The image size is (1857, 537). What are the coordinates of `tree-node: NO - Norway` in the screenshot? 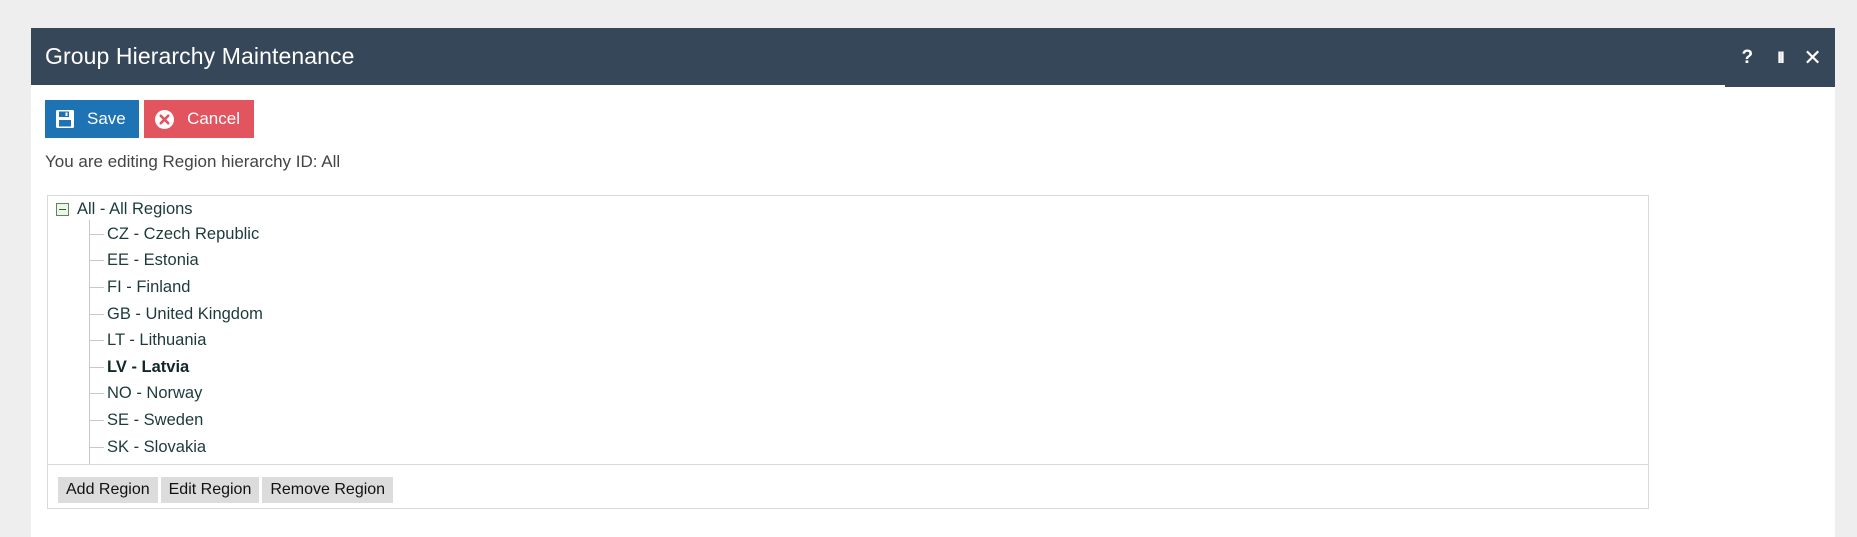 It's located at (145, 393).